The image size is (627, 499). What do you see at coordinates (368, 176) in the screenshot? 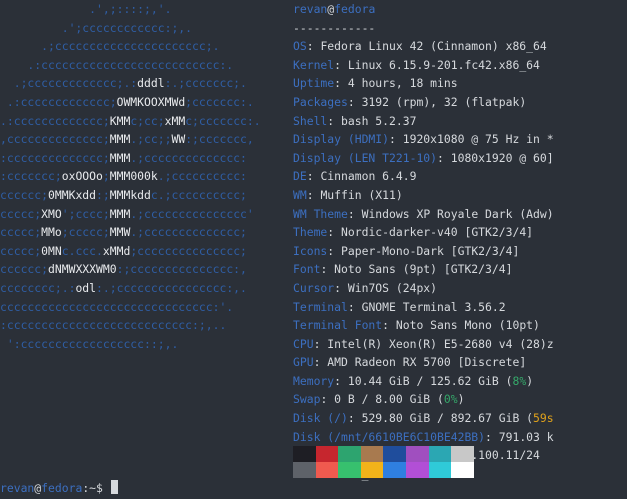
I see `info-value: Cinnamon 6.4.9` at bounding box center [368, 176].